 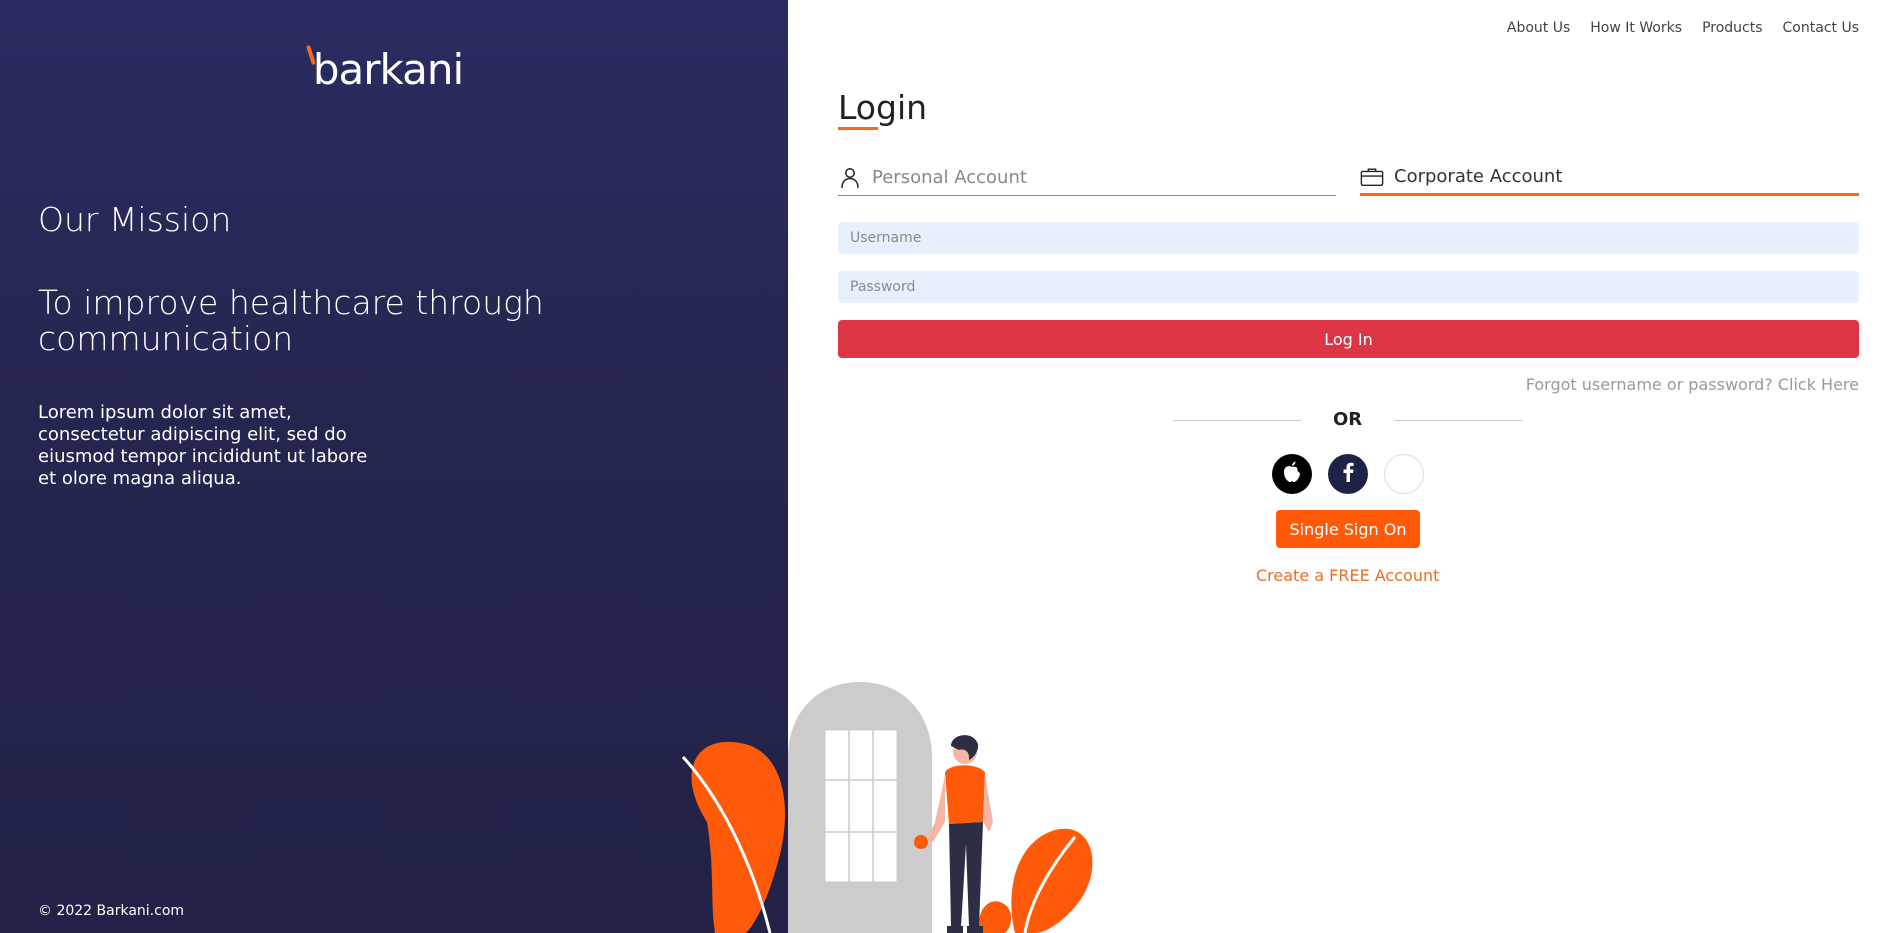 What do you see at coordinates (1821, 28) in the screenshot?
I see `nav-contact-us: Contact Us` at bounding box center [1821, 28].